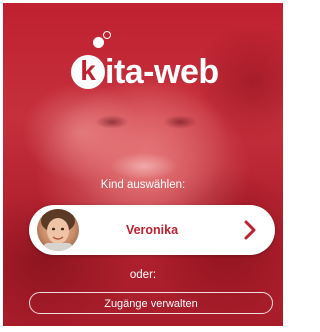 This screenshot has width=320, height=332. What do you see at coordinates (250, 230) in the screenshot?
I see `chevron-right-icon` at bounding box center [250, 230].